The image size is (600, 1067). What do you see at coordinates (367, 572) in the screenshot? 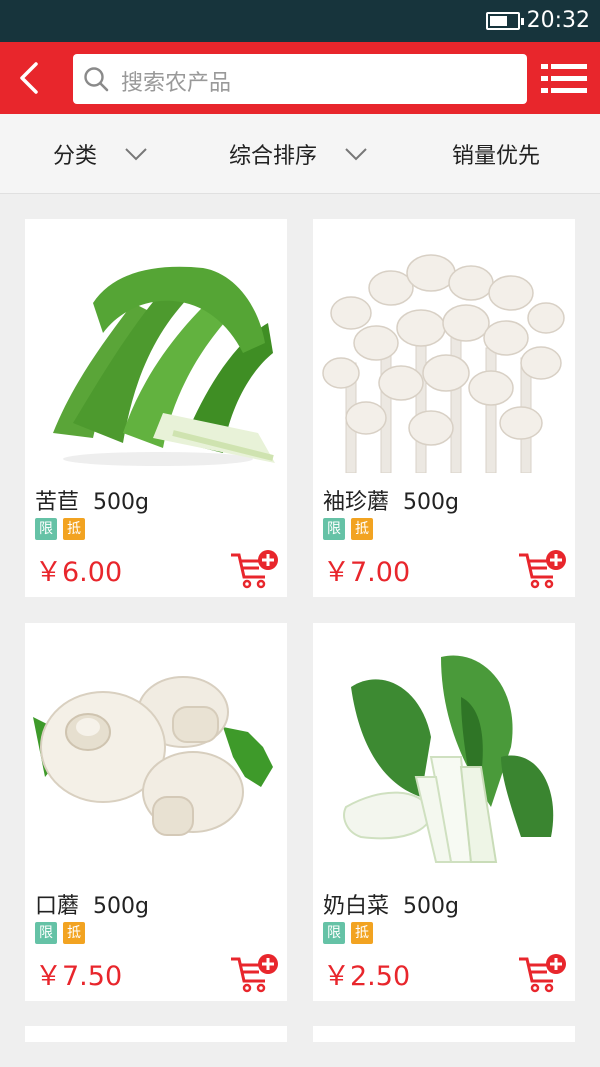
I see `product-price: ￥7.00` at bounding box center [367, 572].